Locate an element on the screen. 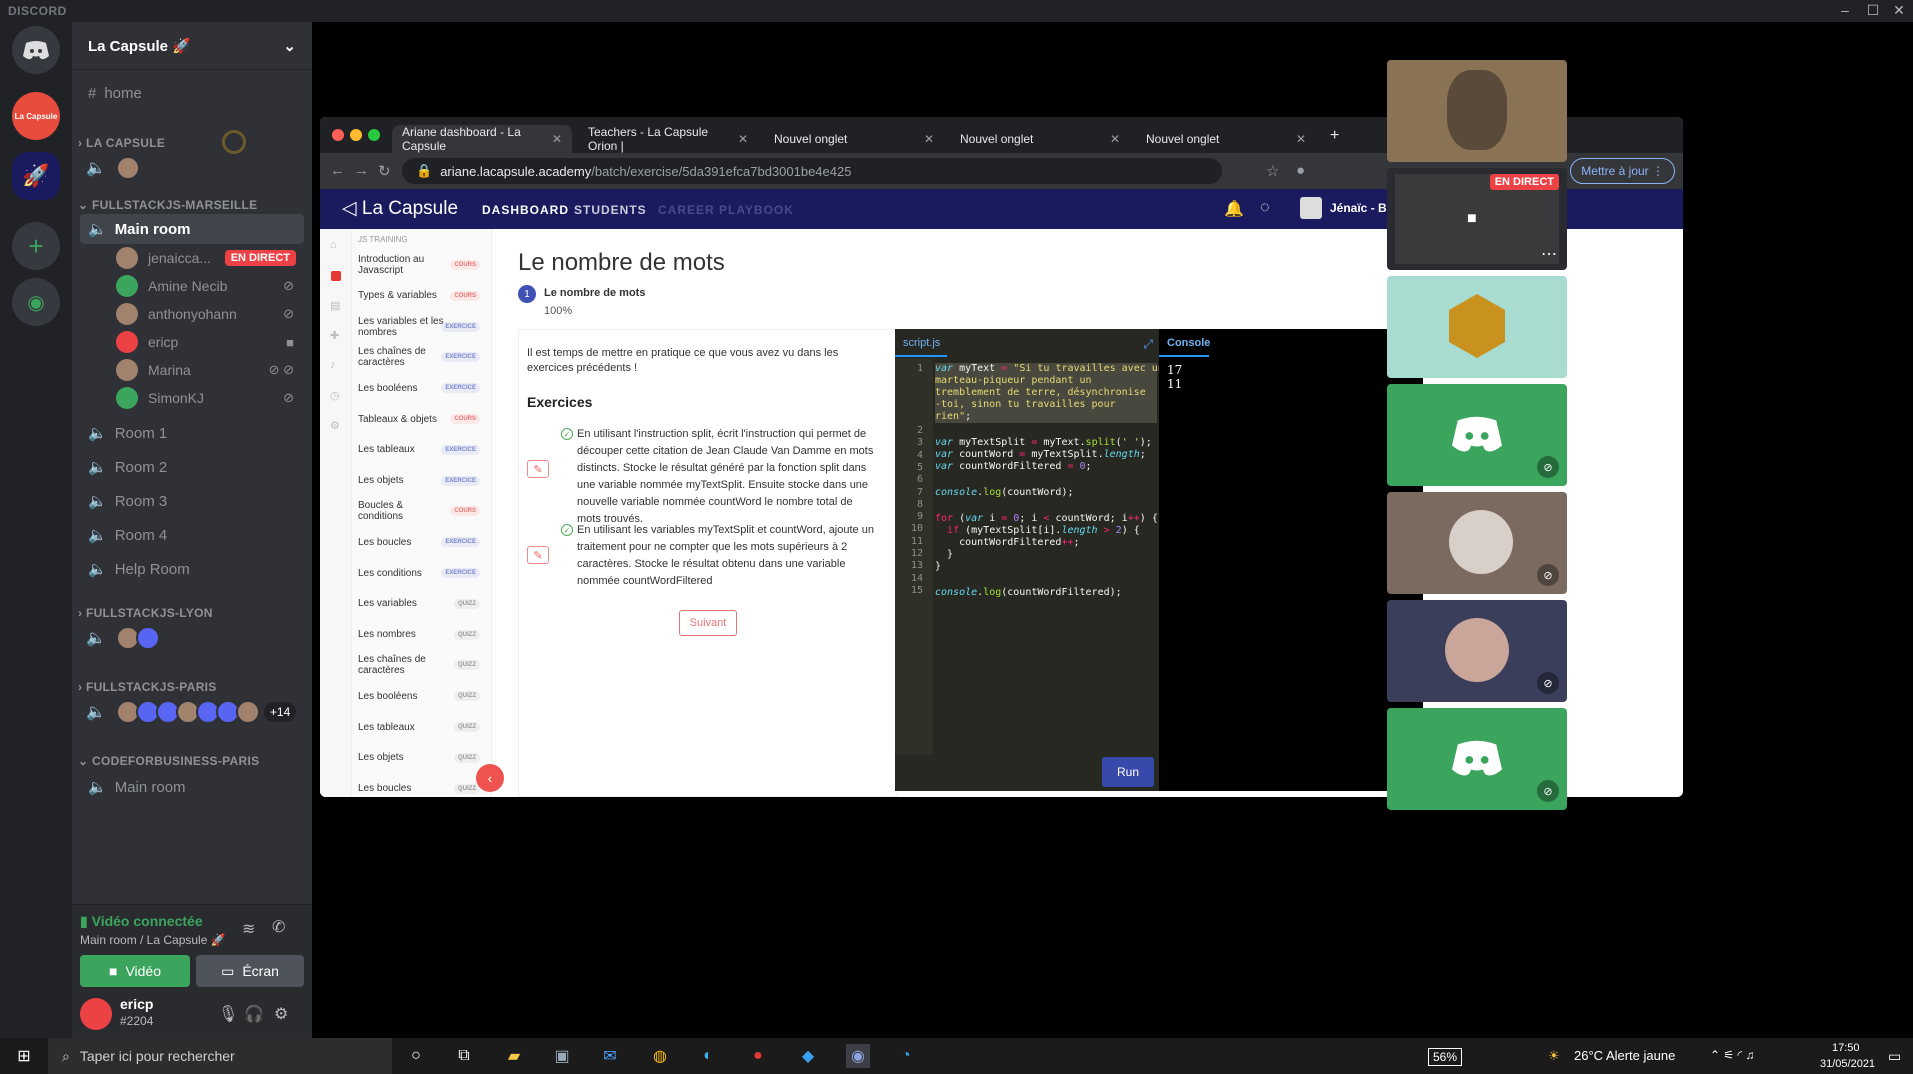 The image size is (1913, 1074). expand-icon: ⤢ is located at coordinates (1148, 344).